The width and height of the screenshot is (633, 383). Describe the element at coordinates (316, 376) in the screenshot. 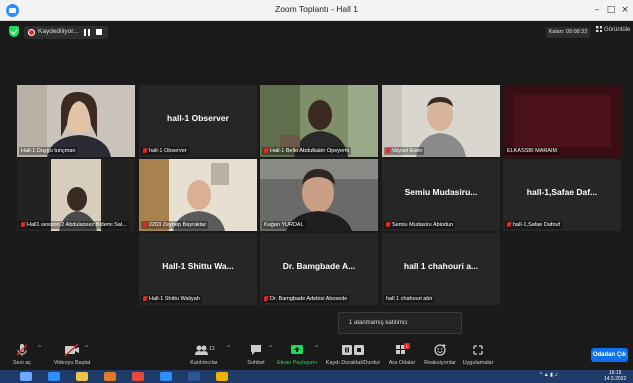

I see `windows-taskbar: ^ ▲ ▮ ♫ 16:15 14.5.2022` at that location.